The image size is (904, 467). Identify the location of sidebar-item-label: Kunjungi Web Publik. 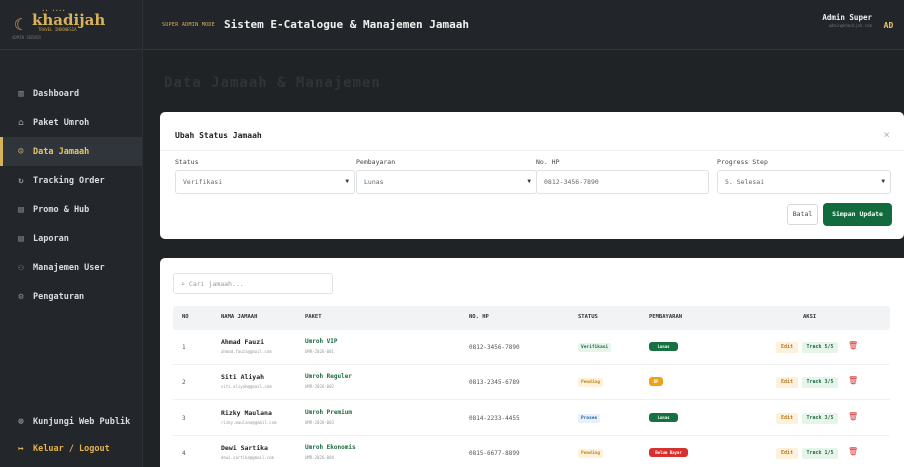
(82, 421).